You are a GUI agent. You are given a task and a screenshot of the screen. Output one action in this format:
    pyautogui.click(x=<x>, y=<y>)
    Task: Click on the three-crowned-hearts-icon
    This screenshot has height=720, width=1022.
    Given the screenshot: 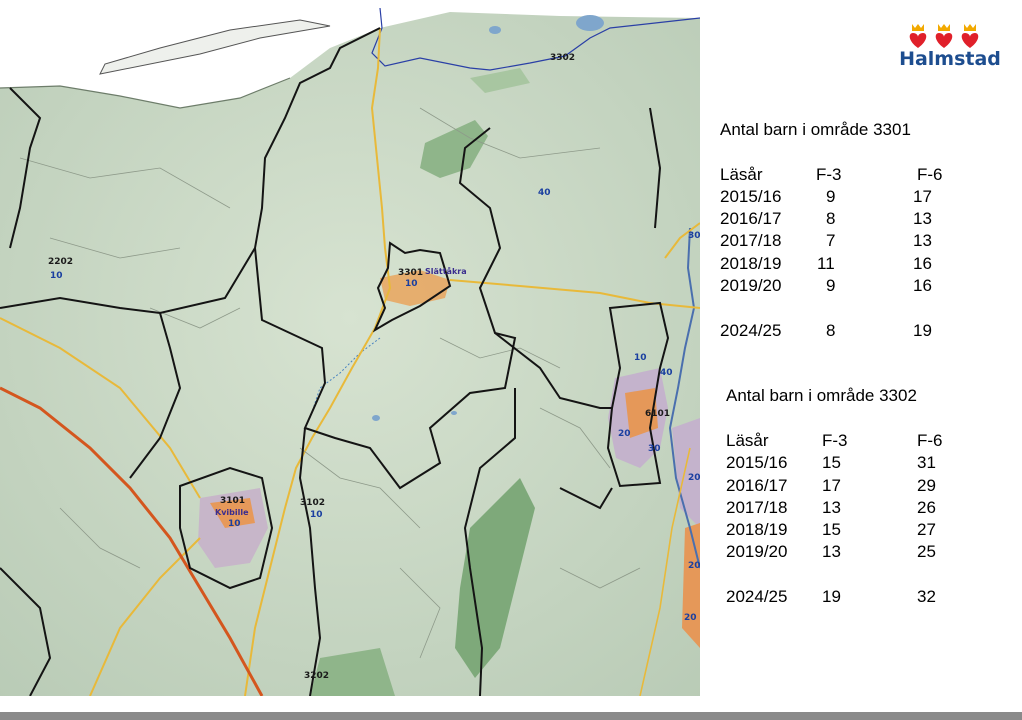 What is the action you would take?
    pyautogui.click(x=944, y=36)
    